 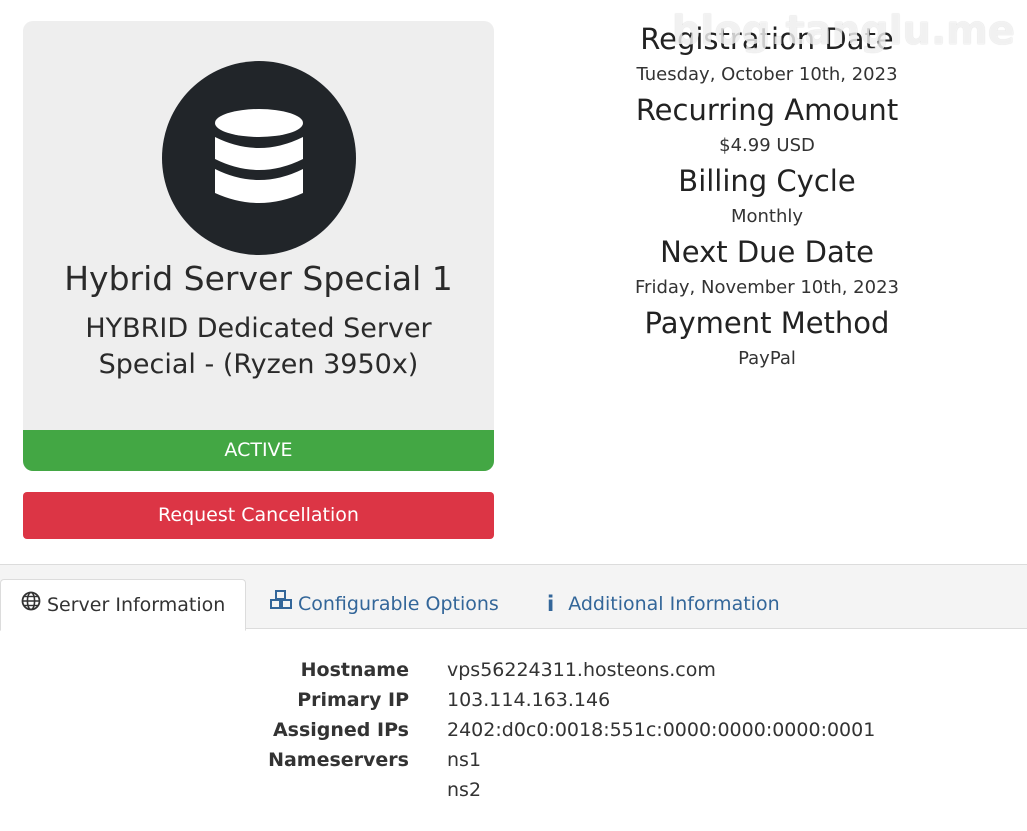 What do you see at coordinates (281, 604) in the screenshot?
I see `cubes-icon` at bounding box center [281, 604].